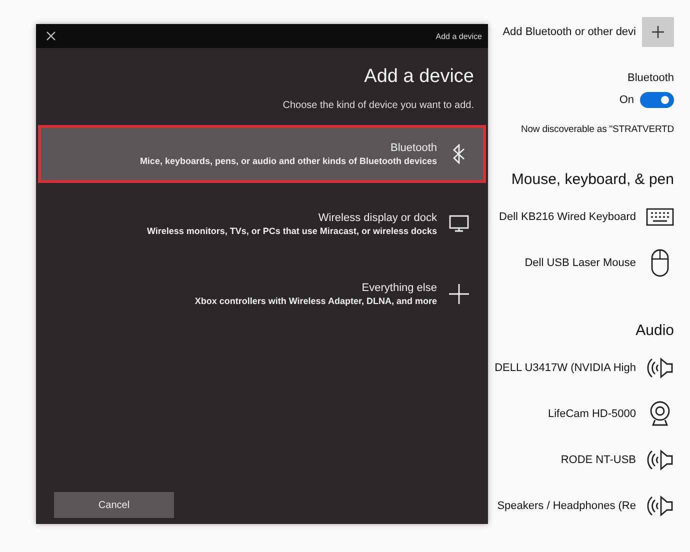  Describe the element at coordinates (566, 506) in the screenshot. I see `device-name: Speakers / Headphones (Re` at that location.